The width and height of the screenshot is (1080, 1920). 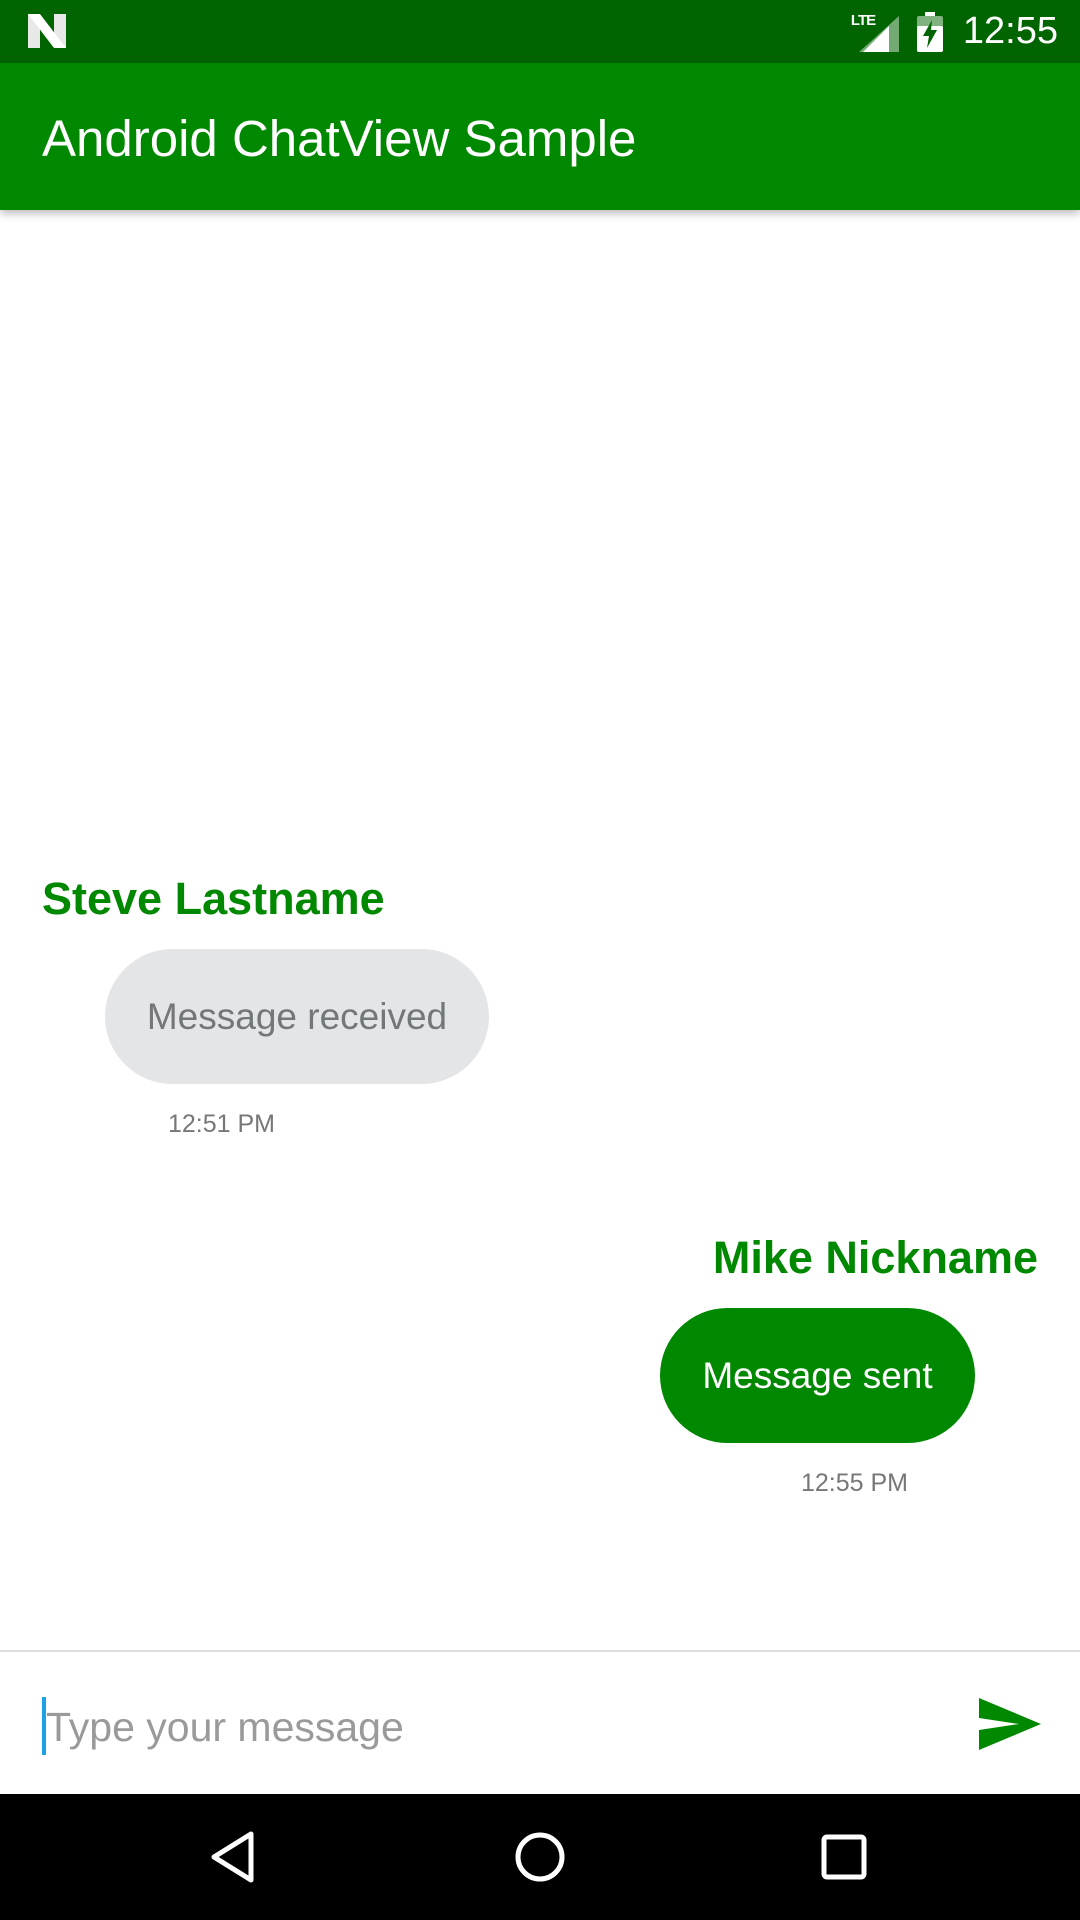 I want to click on send-icon, so click(x=1010, y=1724).